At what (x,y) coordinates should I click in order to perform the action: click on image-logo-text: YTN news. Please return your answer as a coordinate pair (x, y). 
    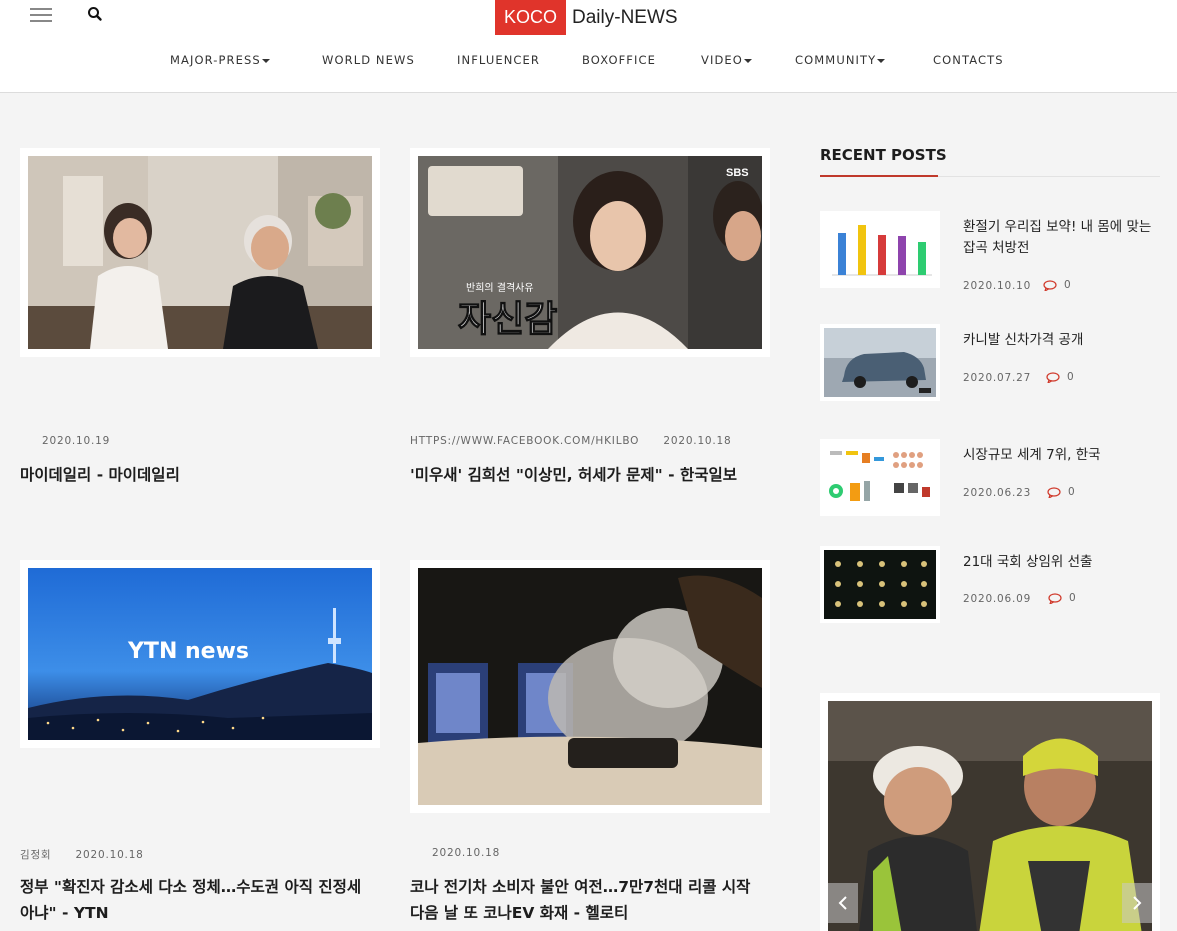
    Looking at the image, I should click on (188, 651).